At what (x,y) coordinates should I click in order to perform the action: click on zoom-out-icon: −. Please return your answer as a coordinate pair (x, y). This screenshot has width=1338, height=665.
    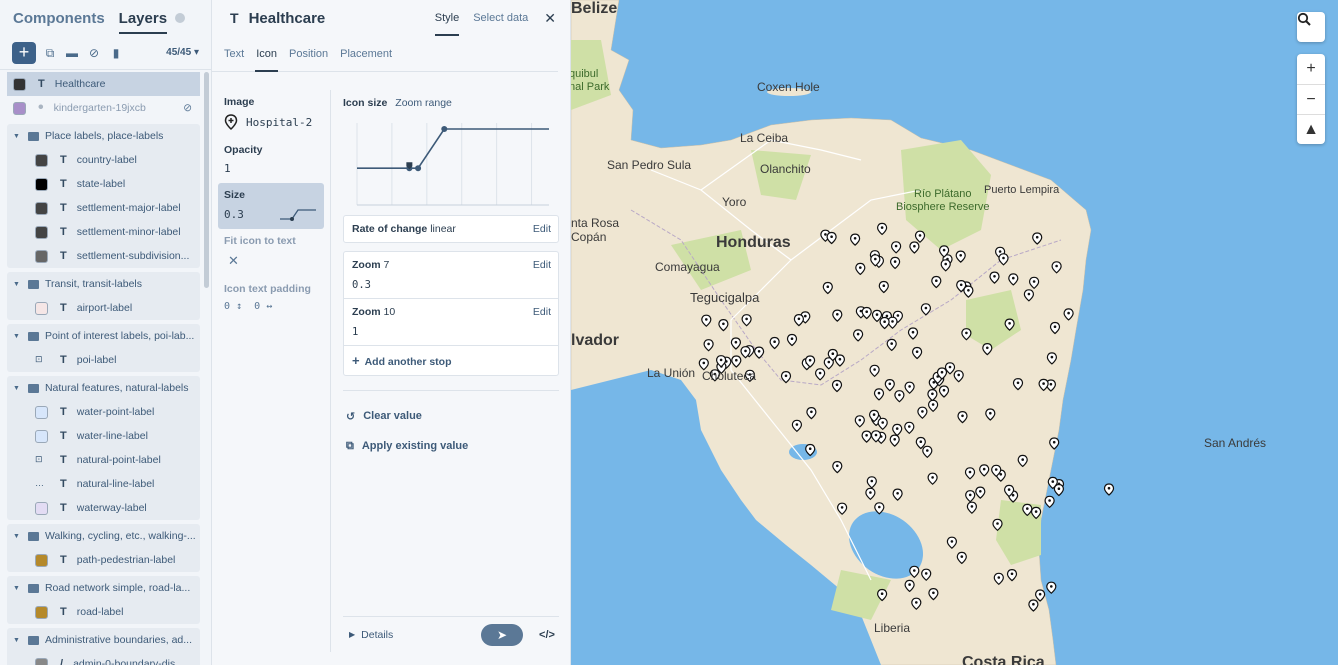
    Looking at the image, I should click on (1311, 99).